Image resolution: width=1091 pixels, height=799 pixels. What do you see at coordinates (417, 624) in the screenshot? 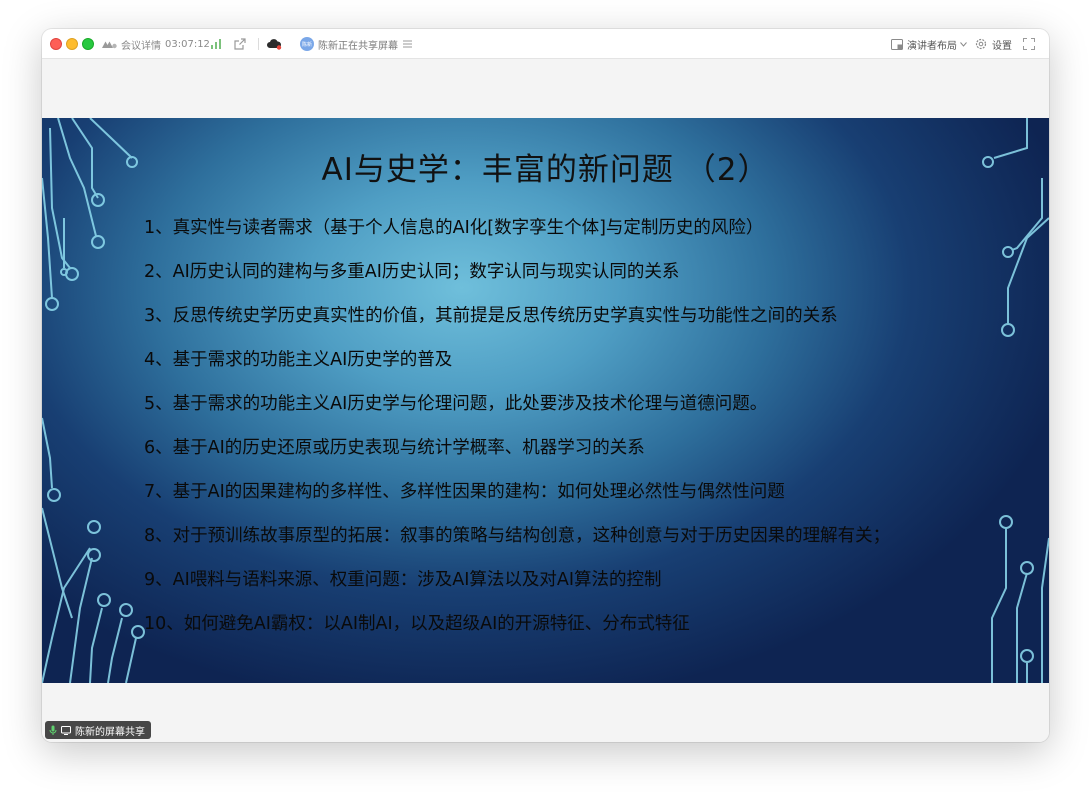
I see `slide-item-10: 10、如何避免AI霸权：以AI制AI，以及超级AI的开源特征、分布式特征` at bounding box center [417, 624].